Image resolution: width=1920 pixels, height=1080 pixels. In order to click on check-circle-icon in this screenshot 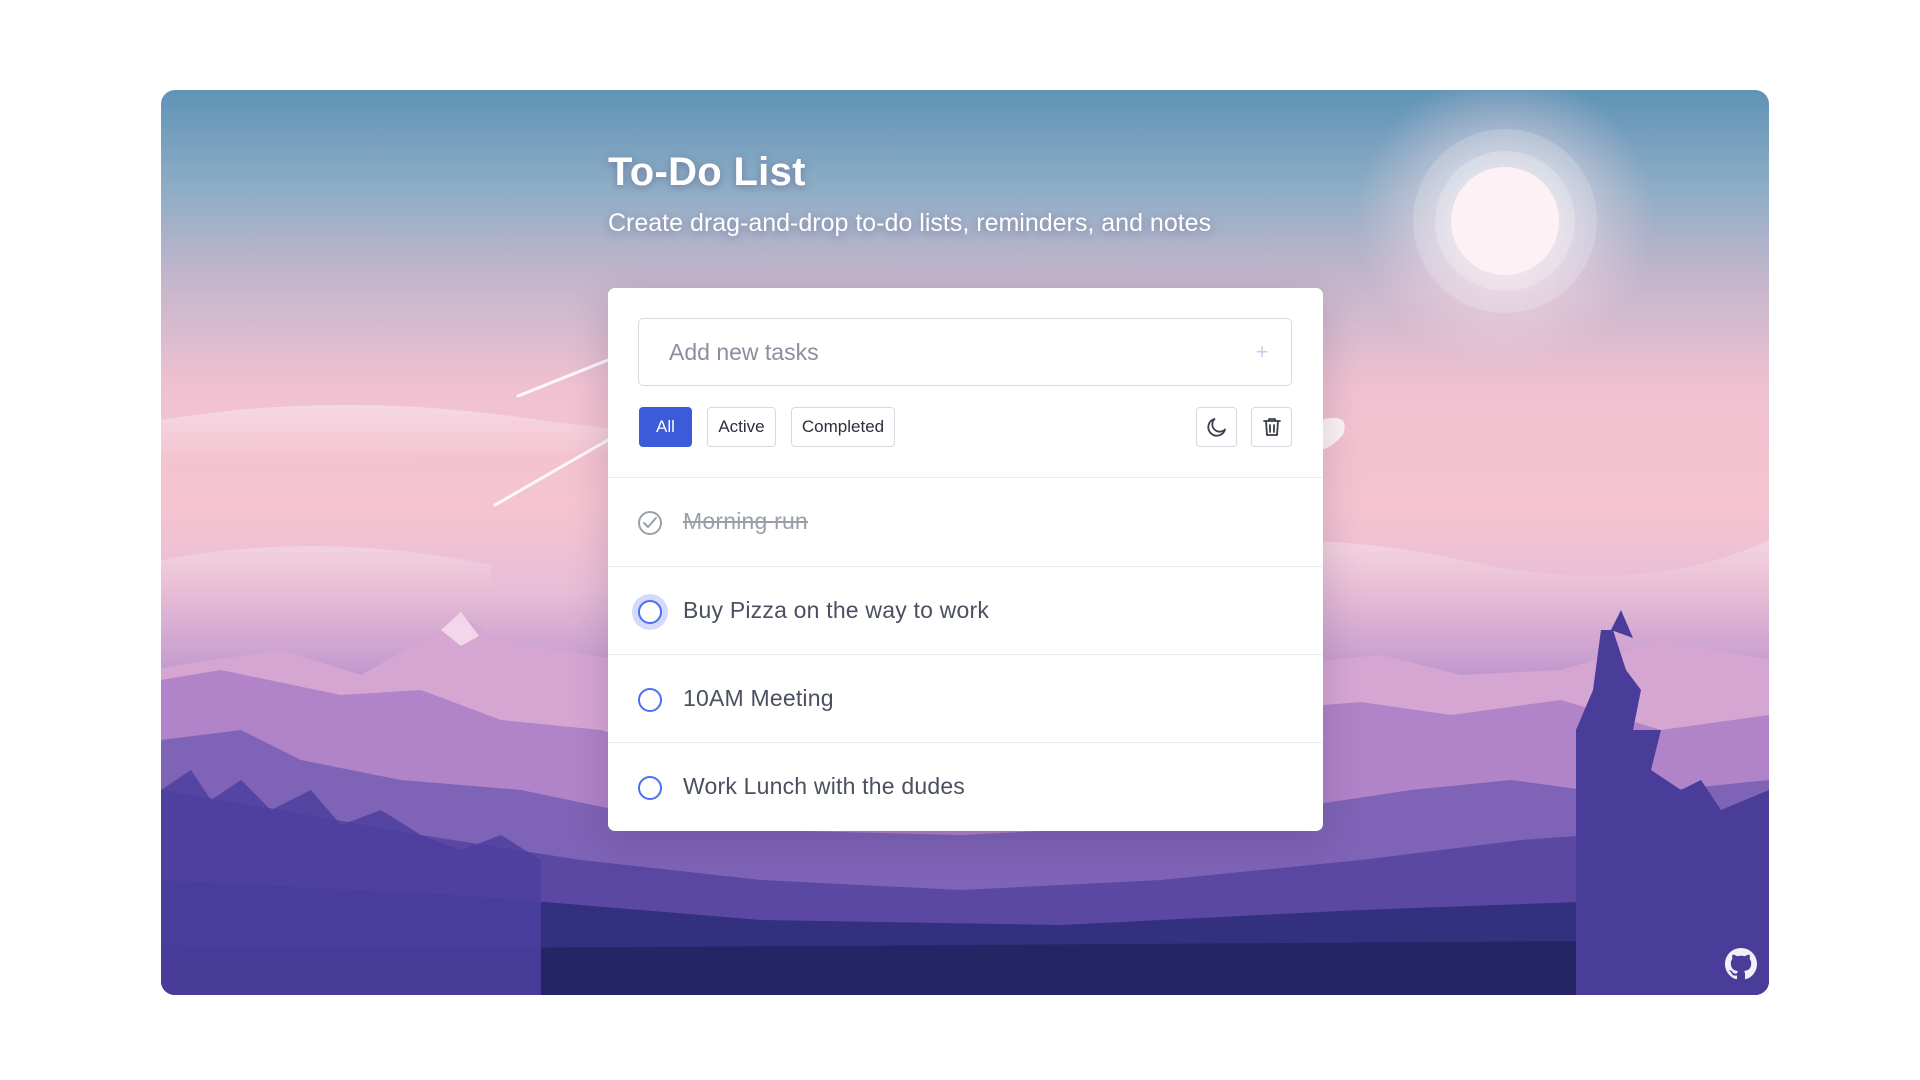, I will do `click(650, 523)`.